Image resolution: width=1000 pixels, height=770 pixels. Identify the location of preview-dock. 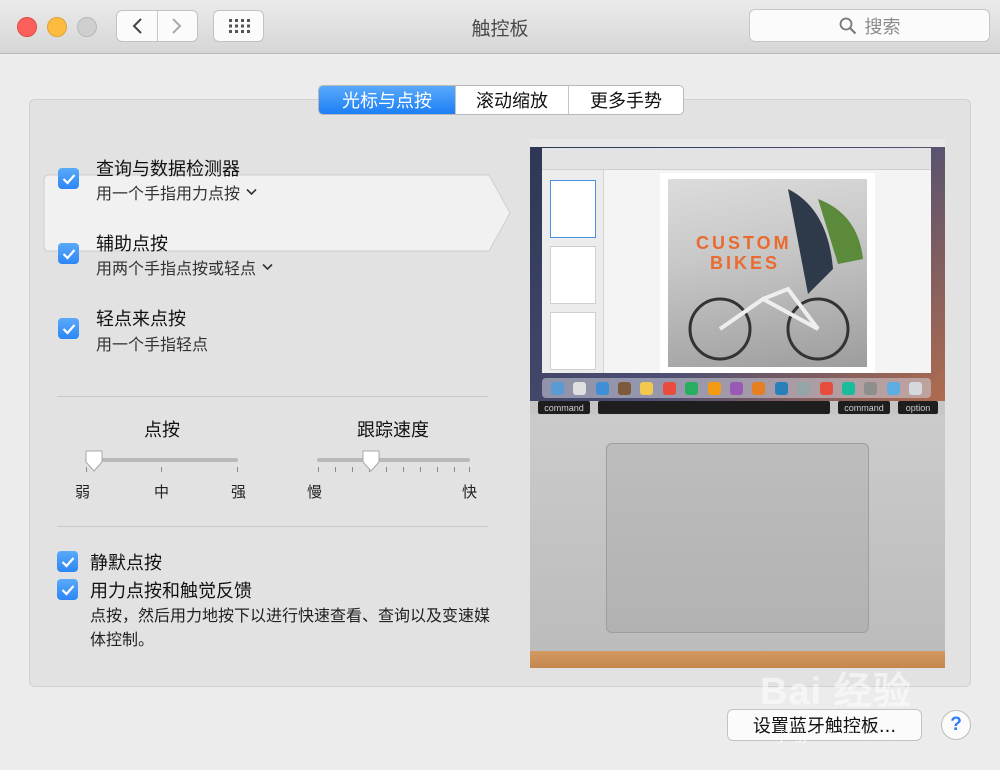
(736, 388).